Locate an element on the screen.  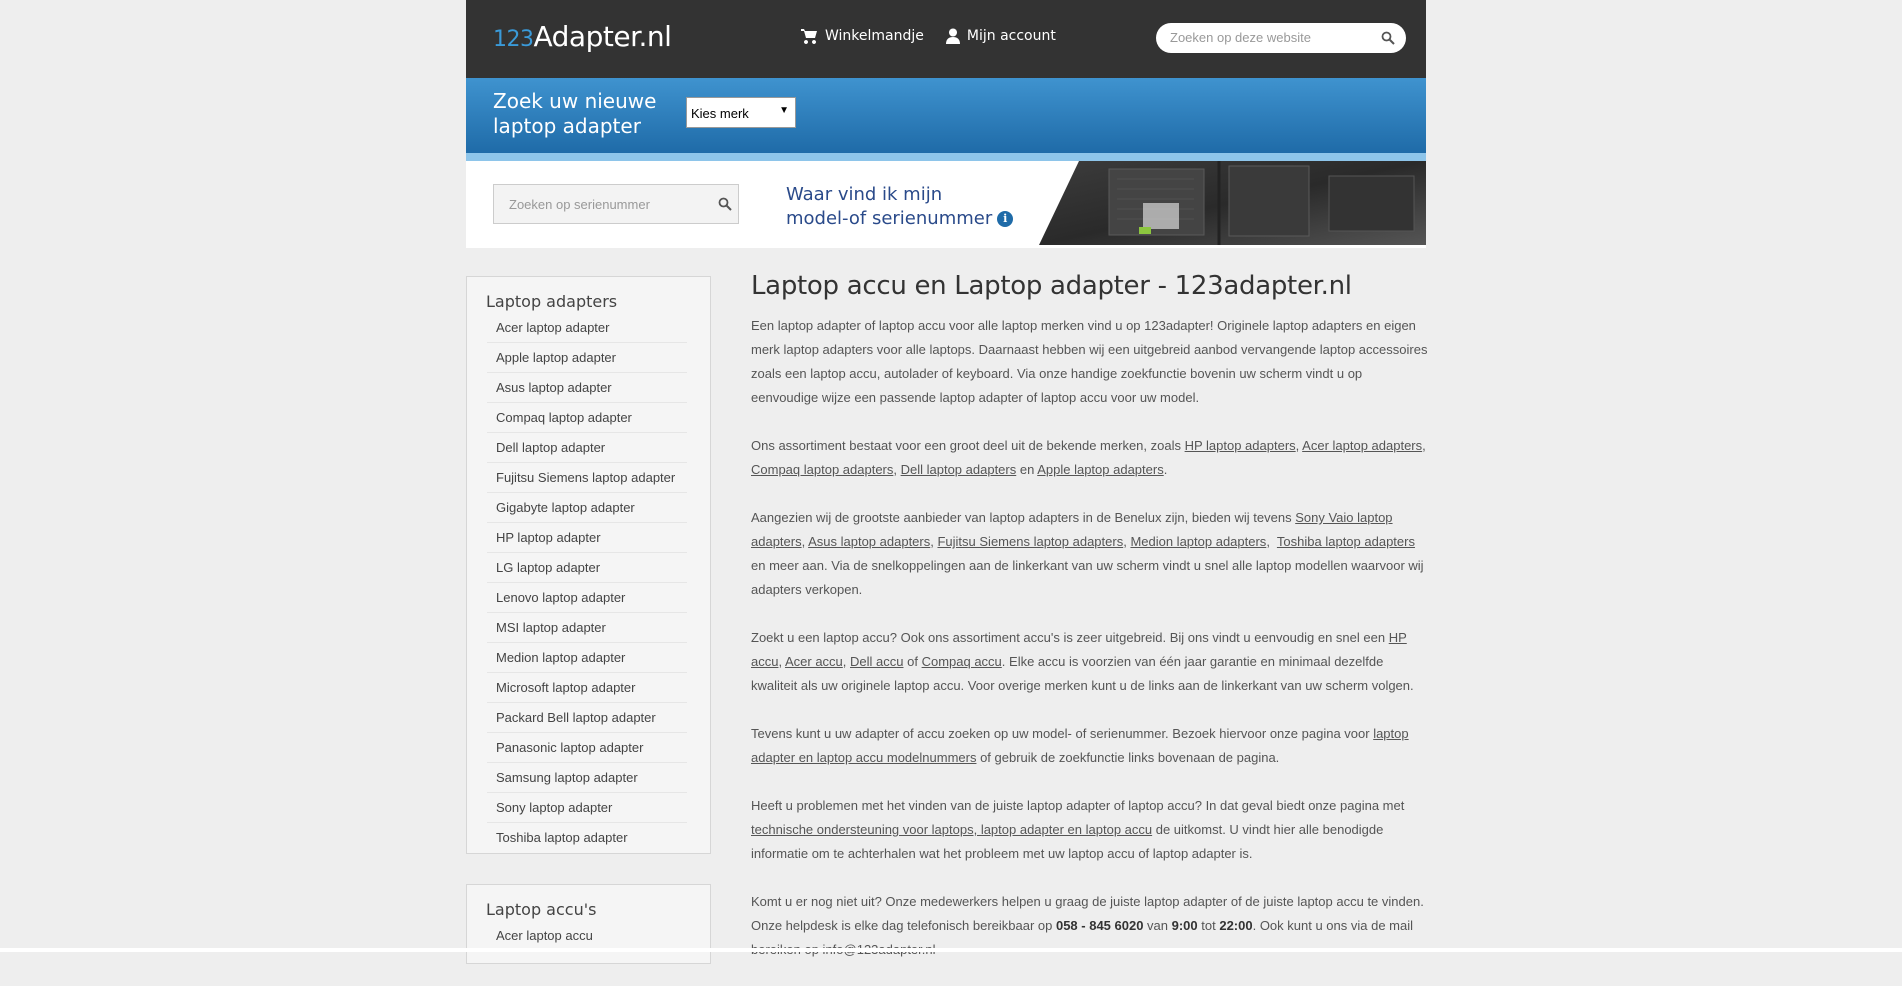
laptop-bottom-image is located at coordinates (1232, 203).